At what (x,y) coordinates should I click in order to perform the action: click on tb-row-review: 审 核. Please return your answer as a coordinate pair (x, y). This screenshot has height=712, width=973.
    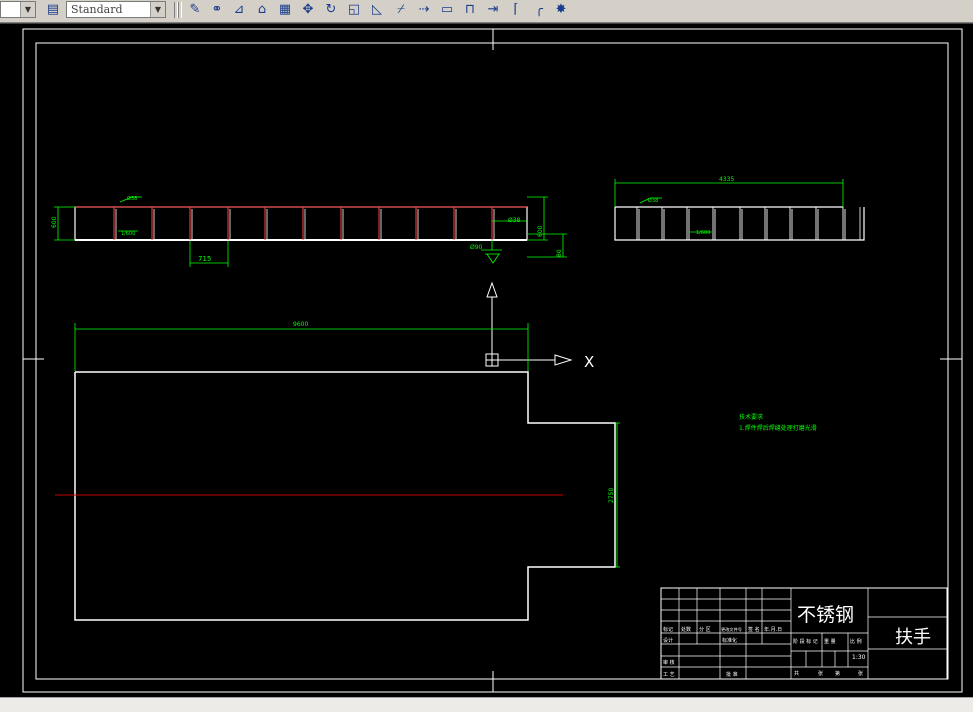
    Looking at the image, I should click on (669, 662).